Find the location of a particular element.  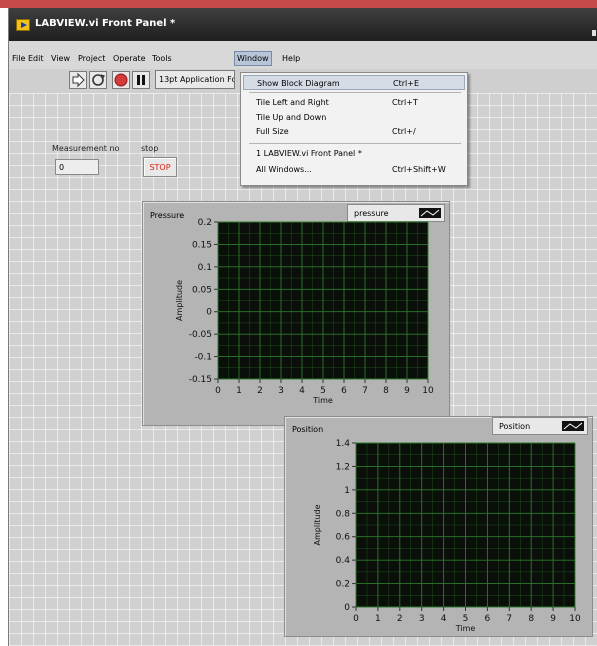

y-tick-label: 0.15 is located at coordinates (202, 245).